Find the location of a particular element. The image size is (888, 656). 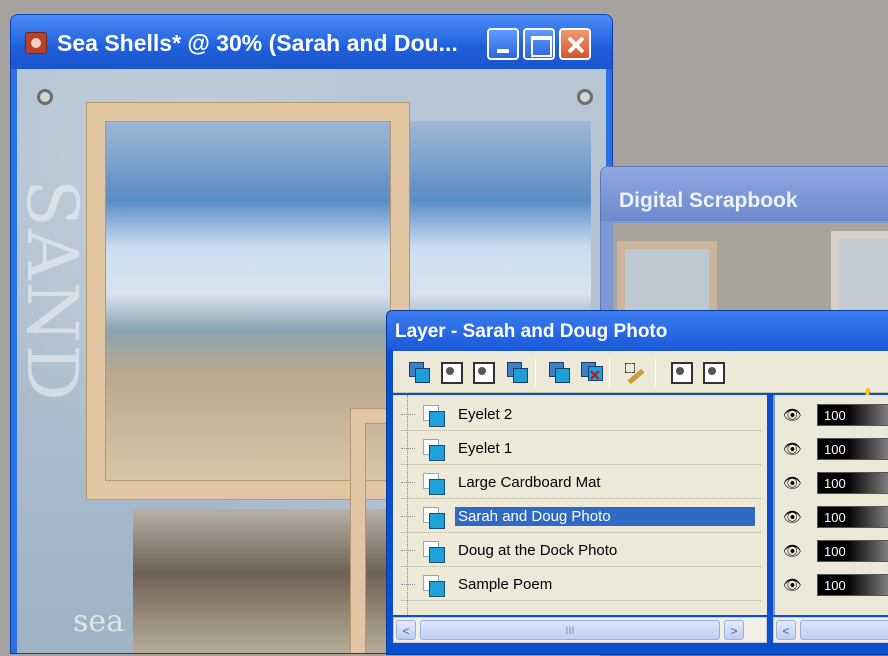

layer-row: Doug at the Dock Photo is located at coordinates (581, 551).